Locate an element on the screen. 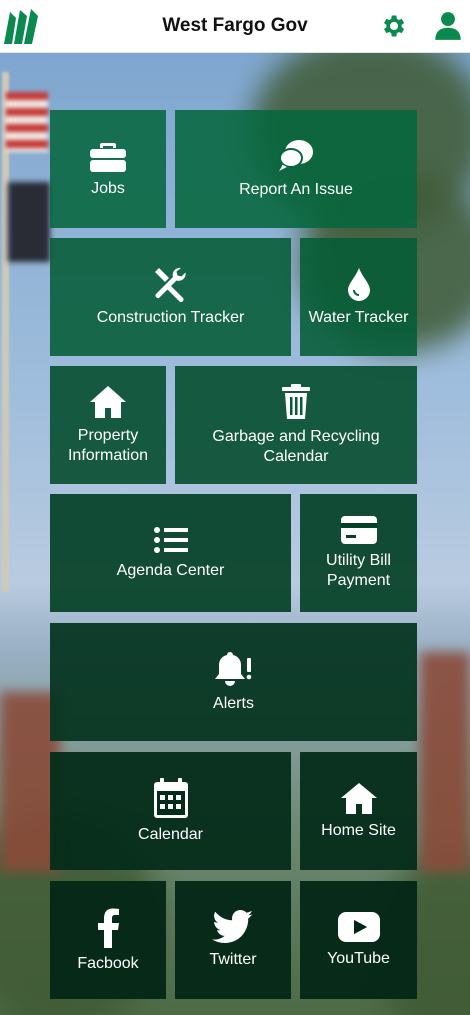 This screenshot has height=1015, width=470. gear-icon is located at coordinates (393, 26).